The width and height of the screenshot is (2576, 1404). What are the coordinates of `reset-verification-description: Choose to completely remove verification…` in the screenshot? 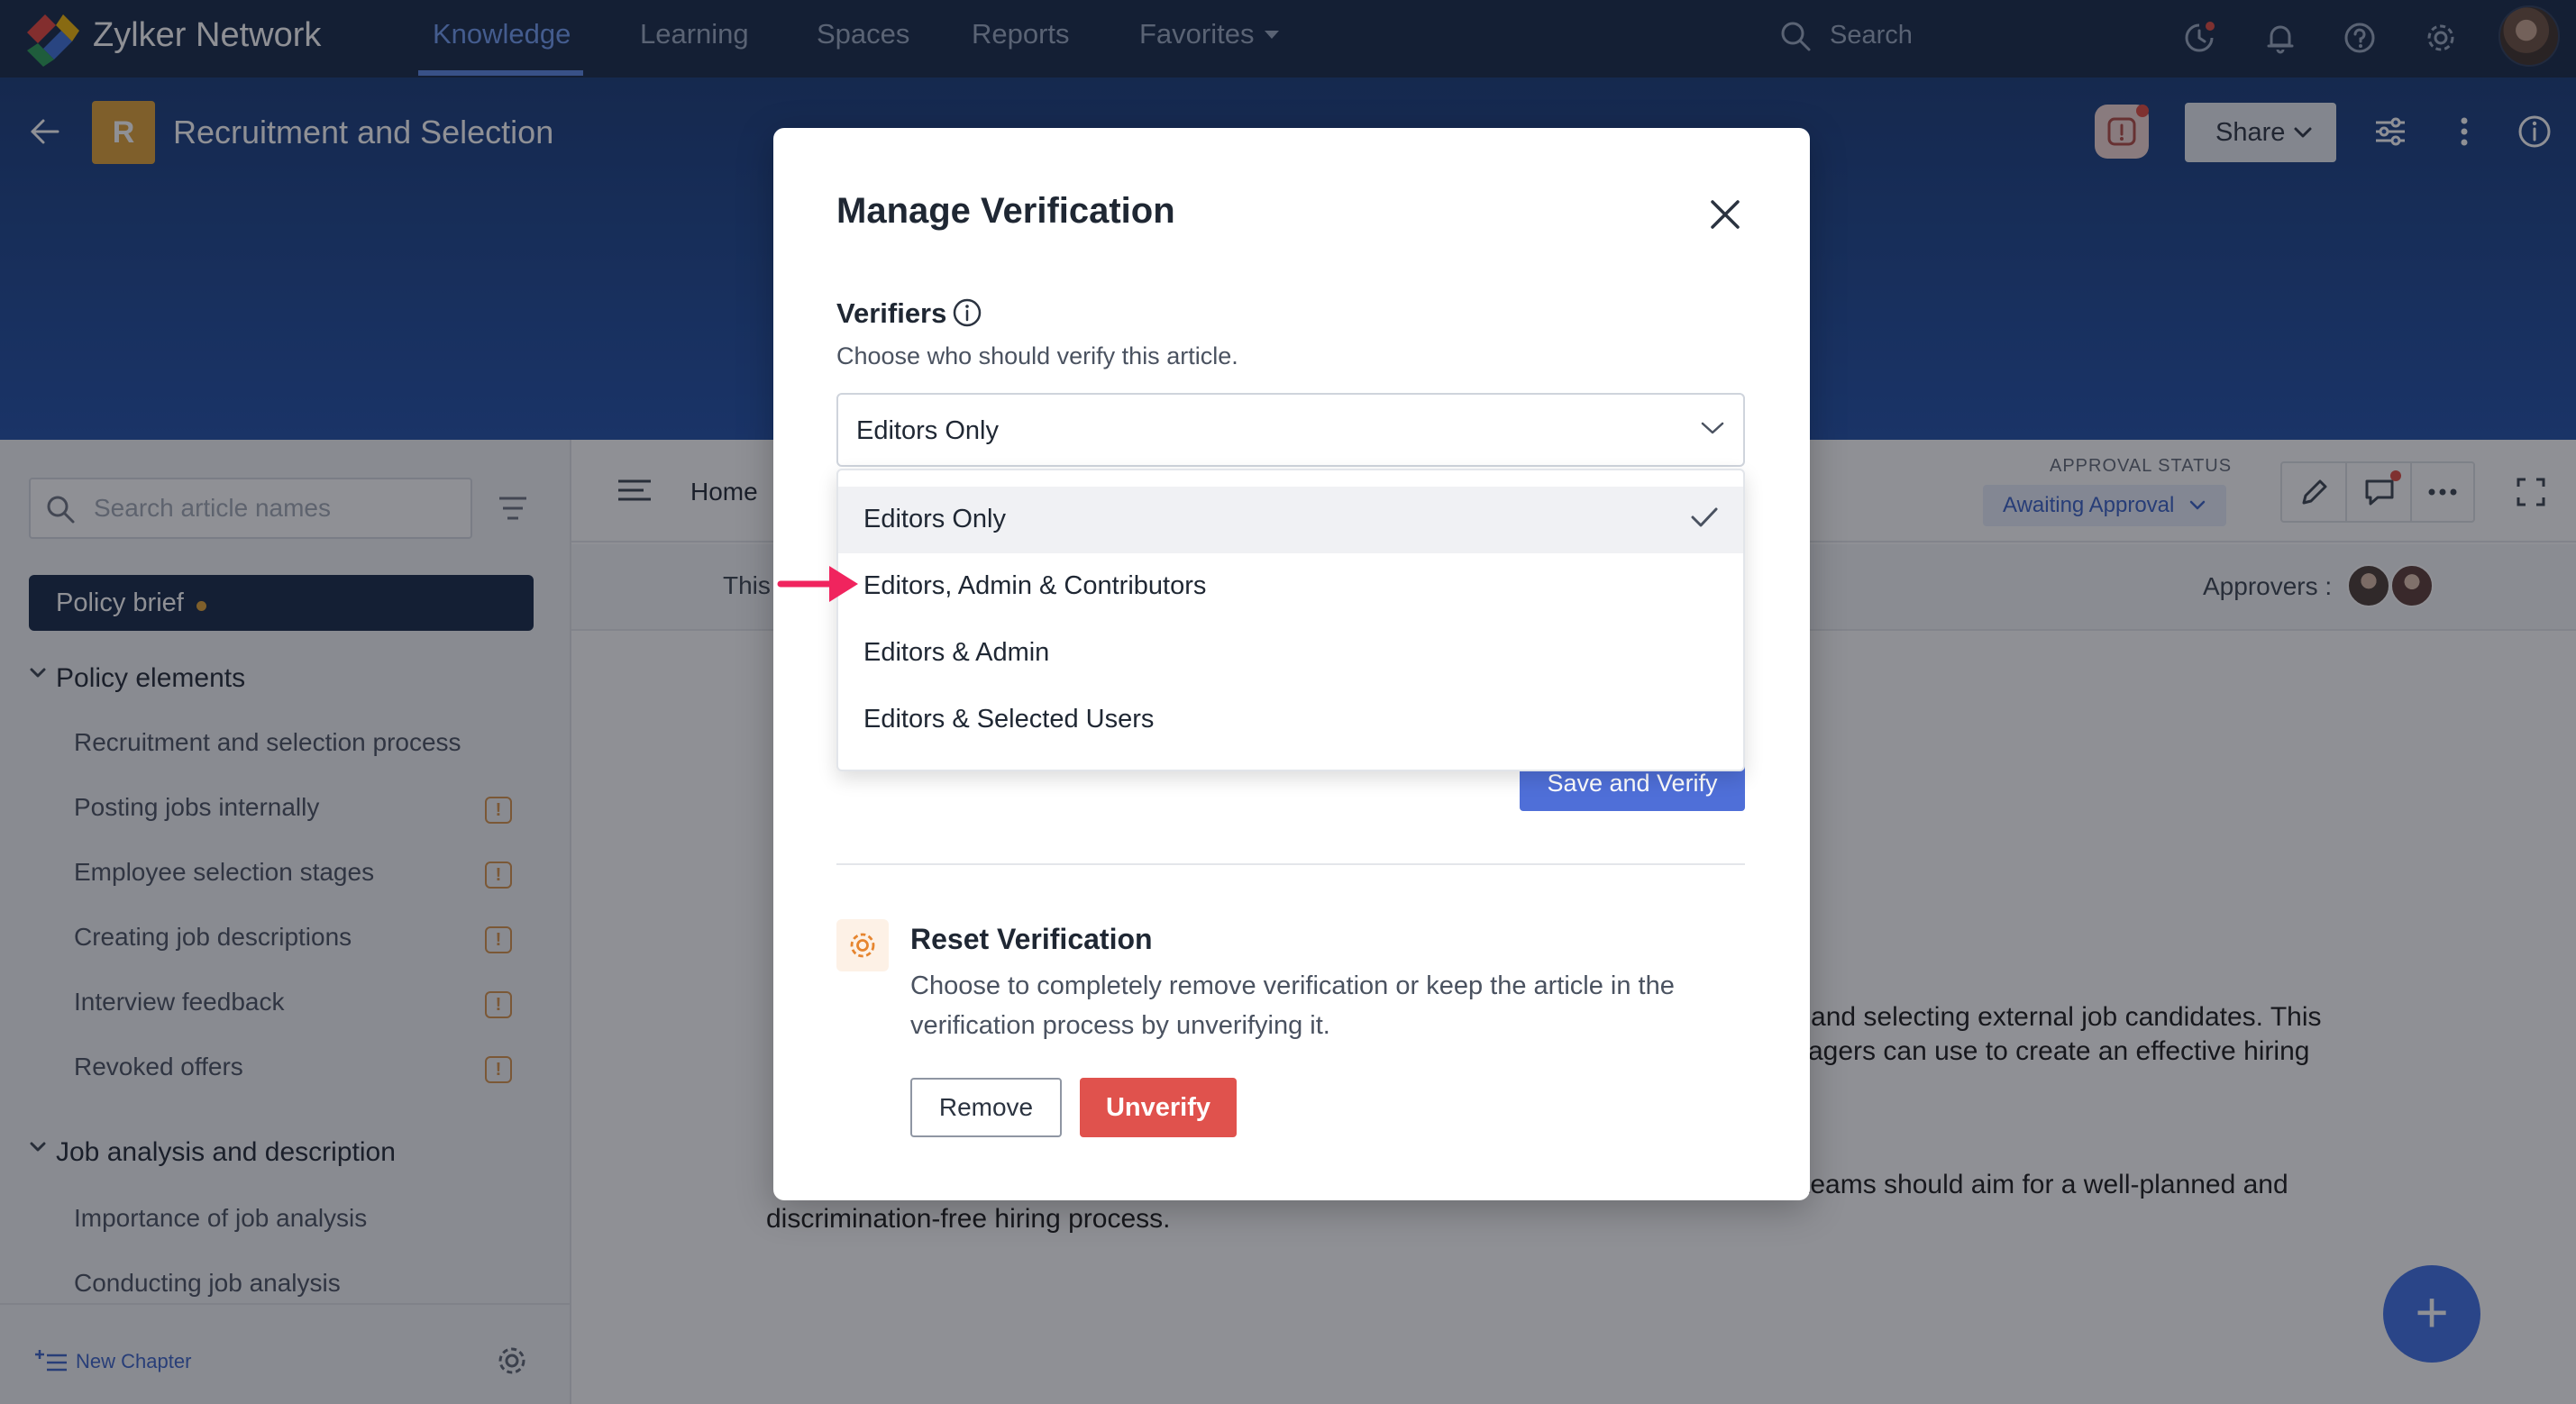 It's located at (1292, 1005).